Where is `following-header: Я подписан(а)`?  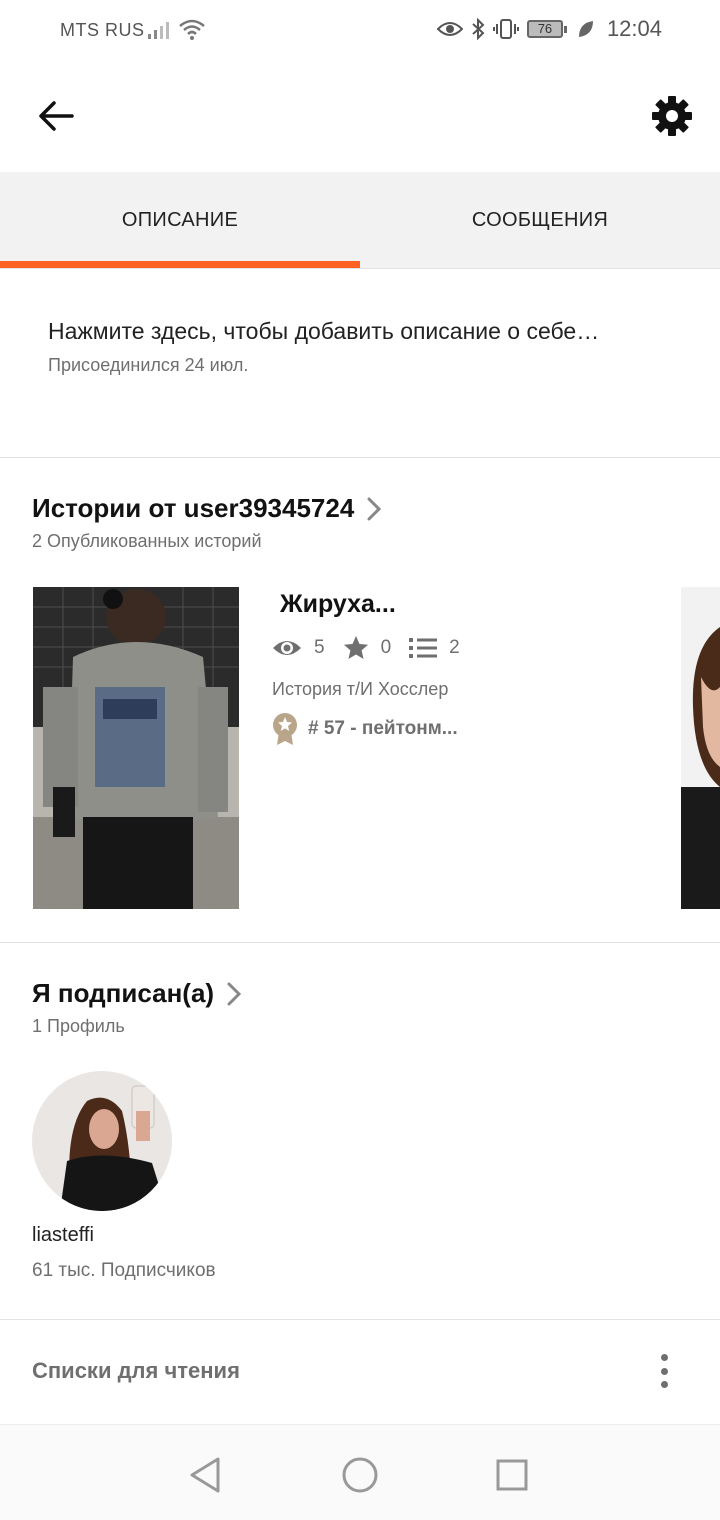 following-header: Я подписан(а) is located at coordinates (137, 993).